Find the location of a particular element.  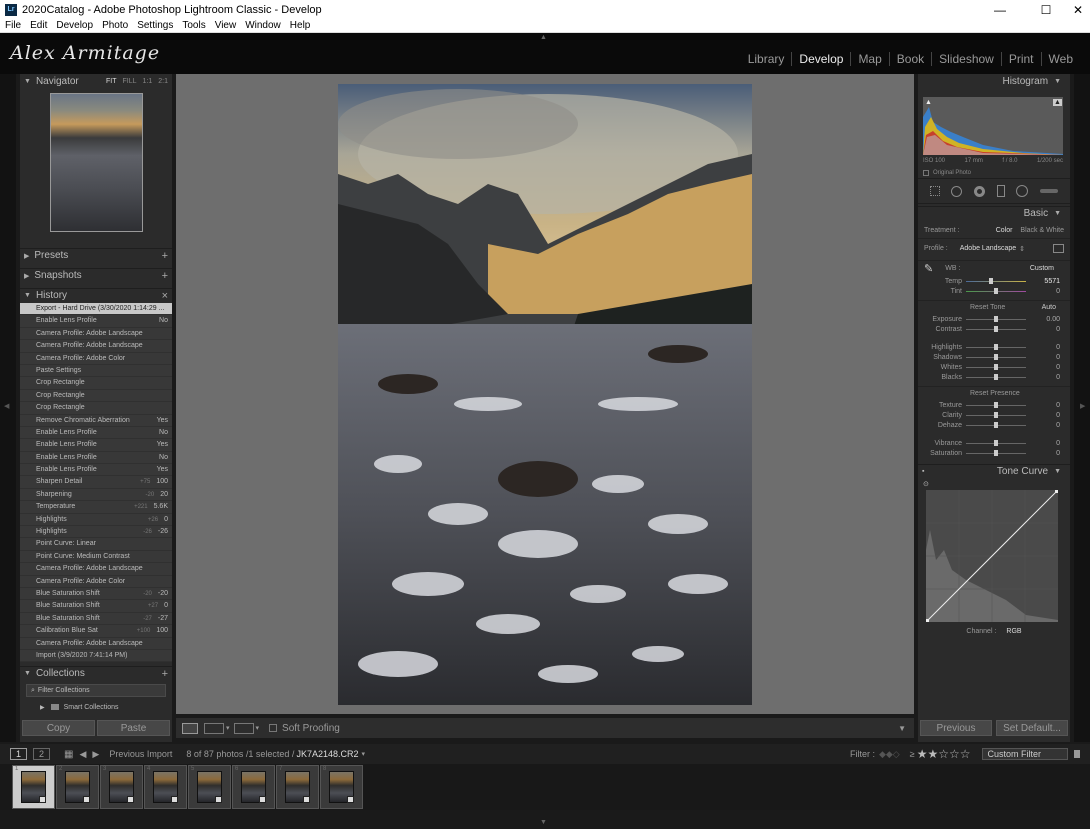

soft-proofing-checkbox is located at coordinates (273, 728).